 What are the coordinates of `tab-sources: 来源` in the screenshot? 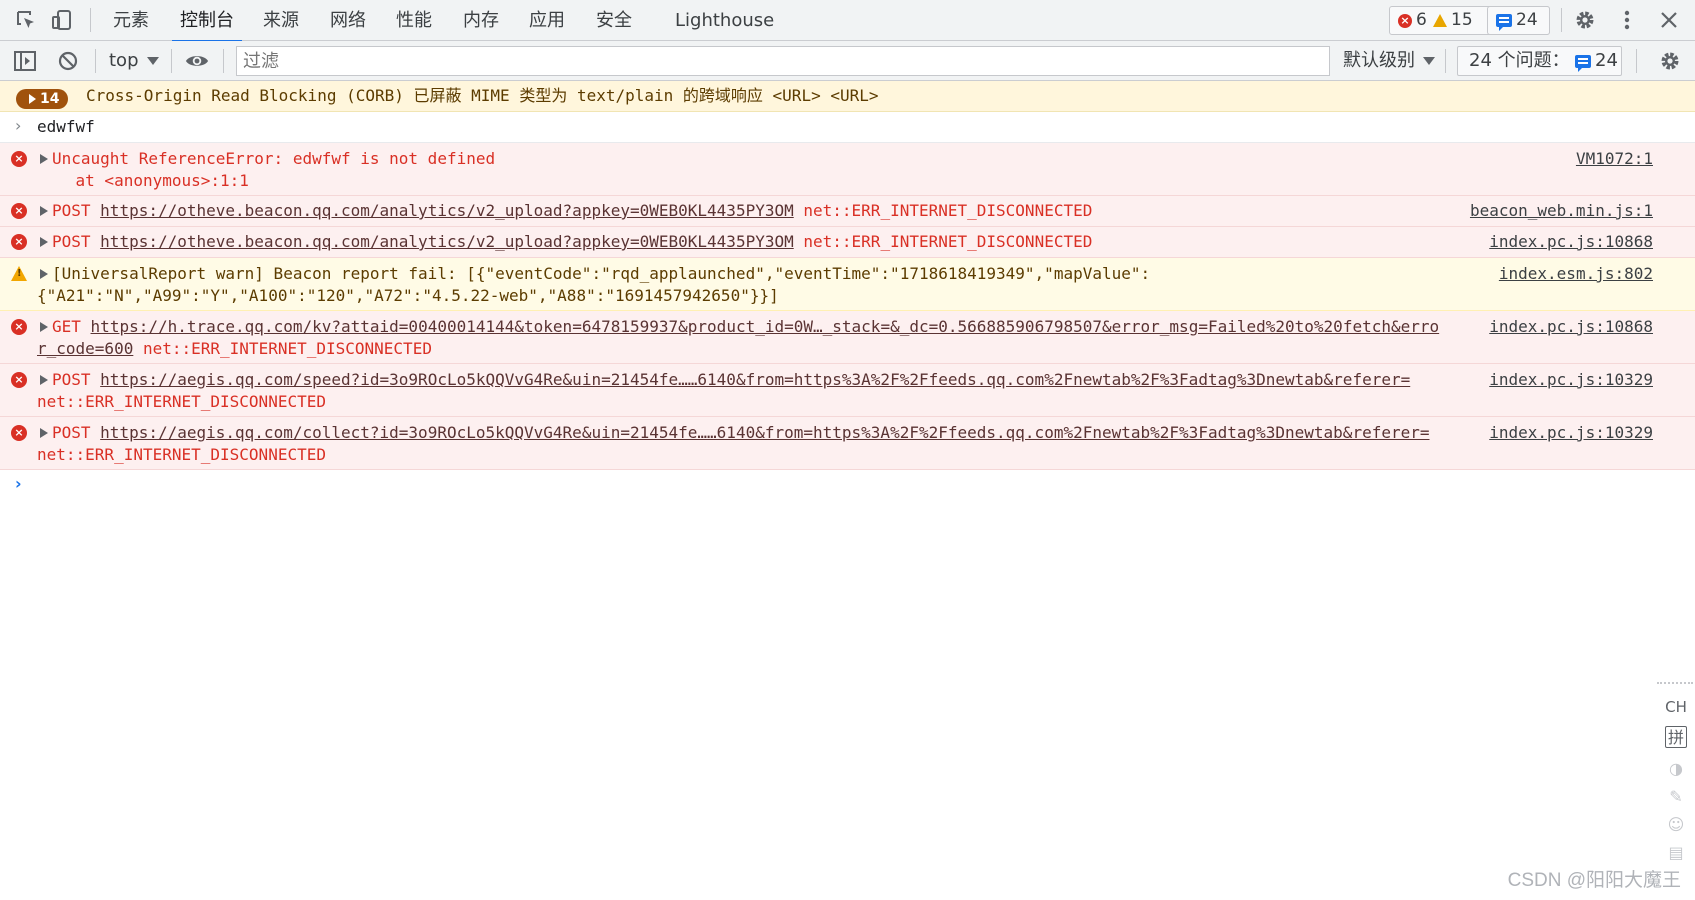 It's located at (281, 20).